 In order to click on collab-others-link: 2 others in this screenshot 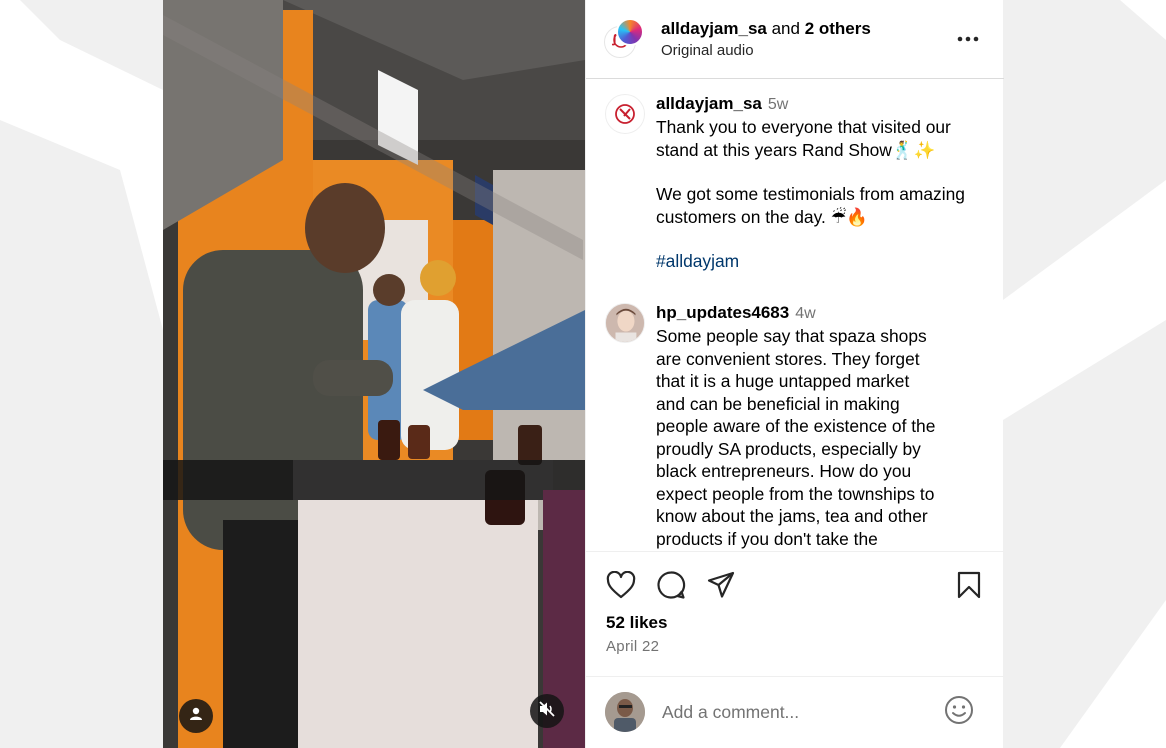, I will do `click(838, 28)`.